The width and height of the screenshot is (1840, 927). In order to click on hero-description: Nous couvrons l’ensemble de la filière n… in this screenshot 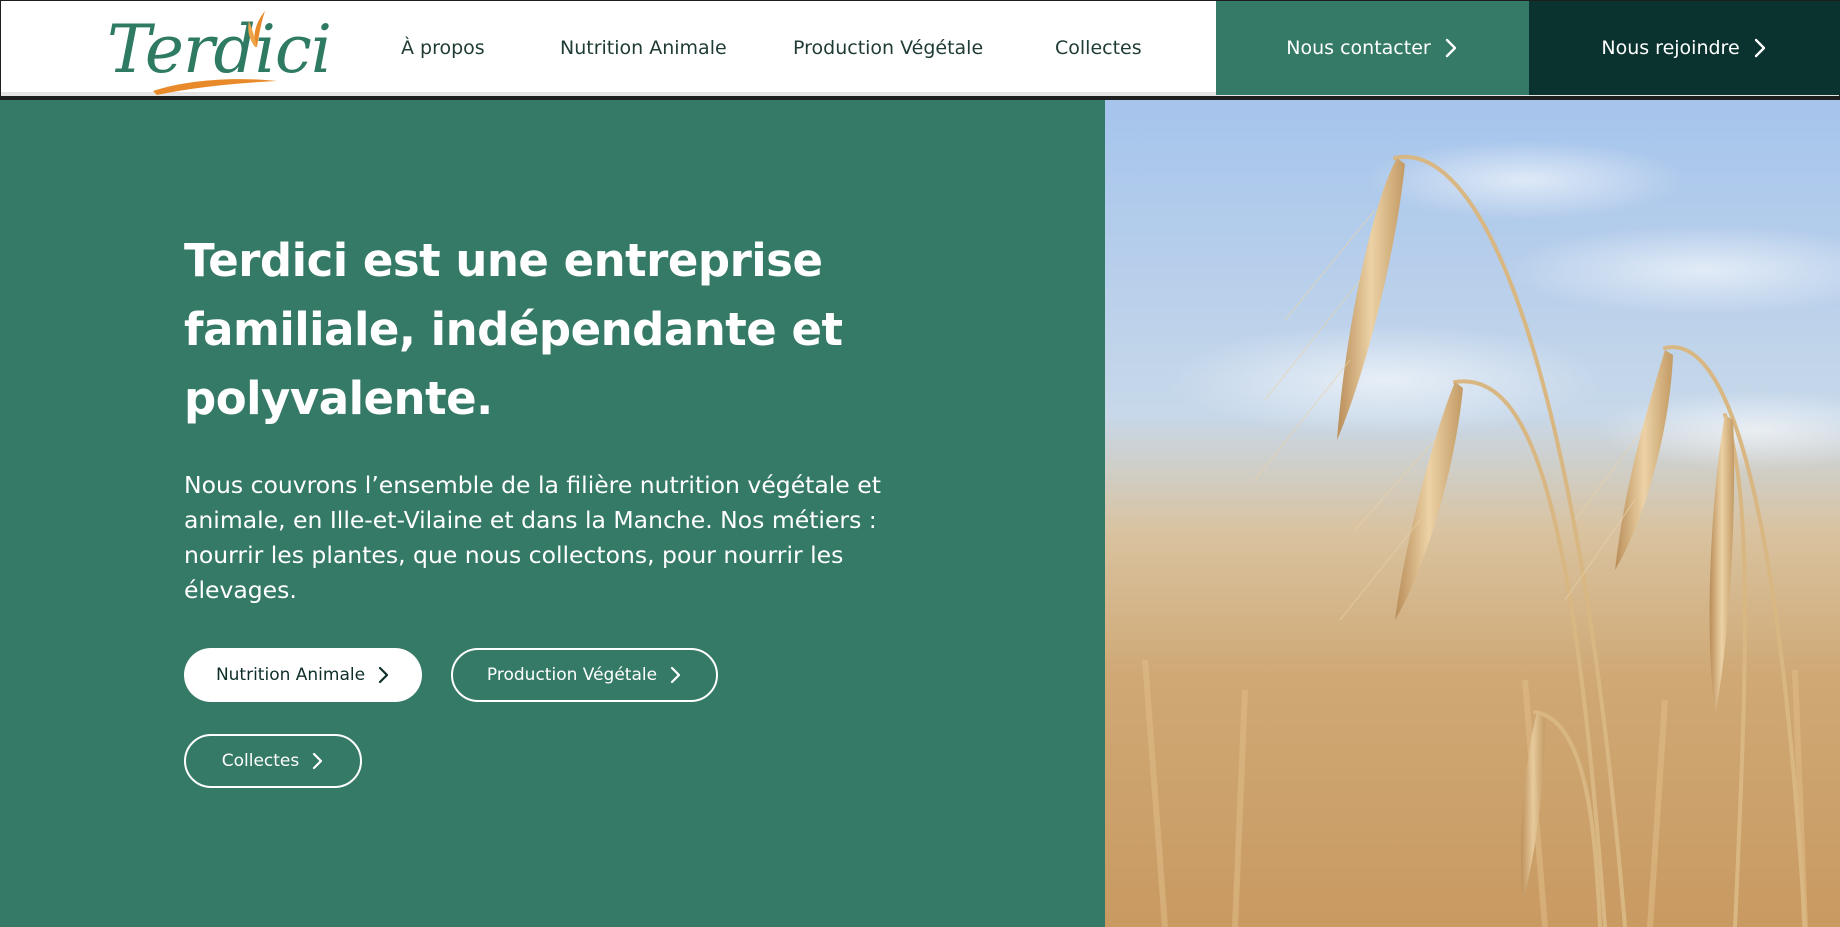, I will do `click(532, 537)`.